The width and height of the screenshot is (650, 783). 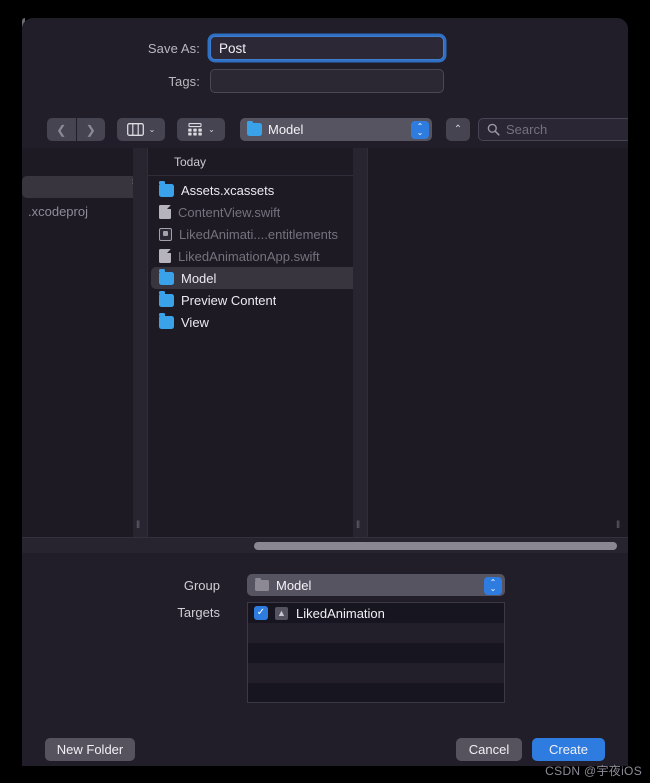 I want to click on dialog-button-bar: New Folder Cancel Create, so click(x=325, y=746).